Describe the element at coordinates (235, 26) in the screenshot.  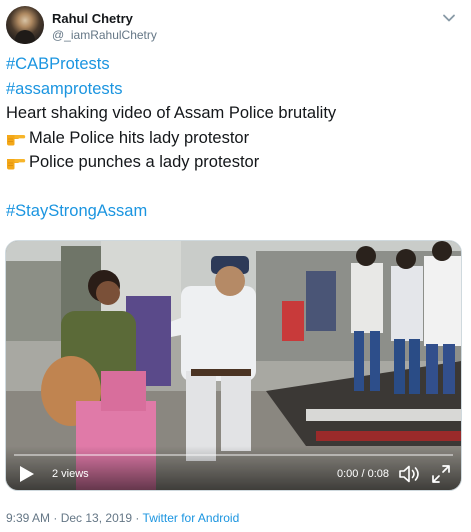
I see `tweet-header: Rahul Chetry @_iamRahulChetry` at that location.